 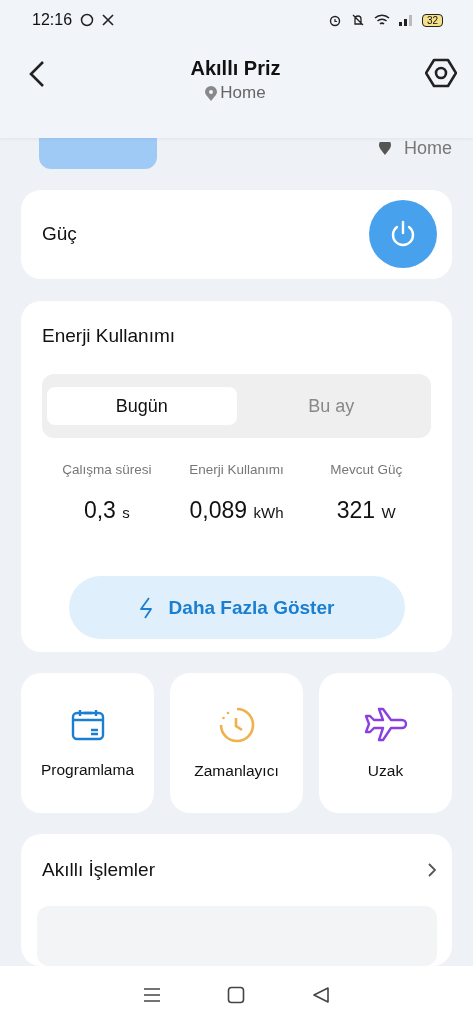 What do you see at coordinates (236, 995) in the screenshot?
I see `home-icon` at bounding box center [236, 995].